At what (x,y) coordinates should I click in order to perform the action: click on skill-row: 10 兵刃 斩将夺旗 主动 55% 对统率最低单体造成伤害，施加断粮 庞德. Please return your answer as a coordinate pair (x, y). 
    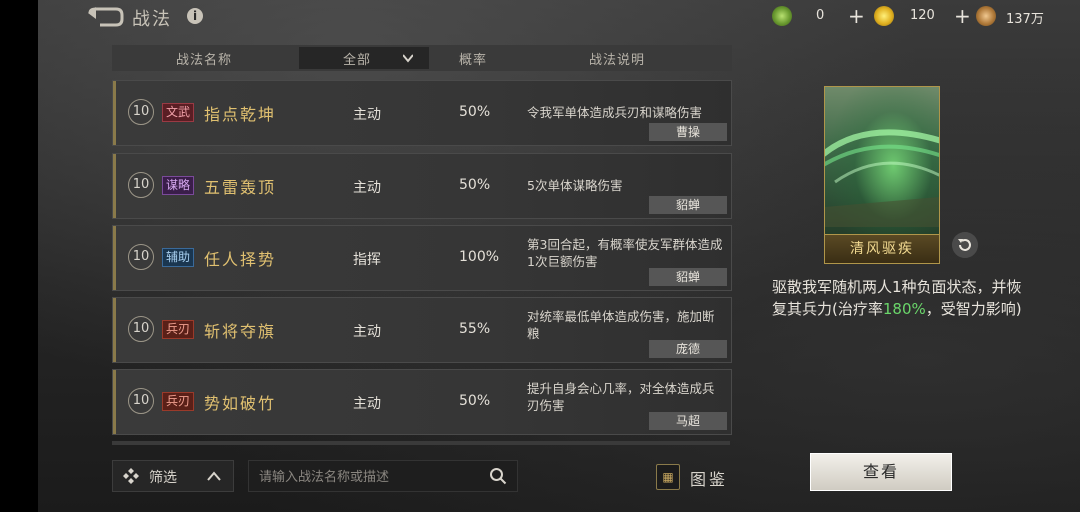
    Looking at the image, I should click on (422, 330).